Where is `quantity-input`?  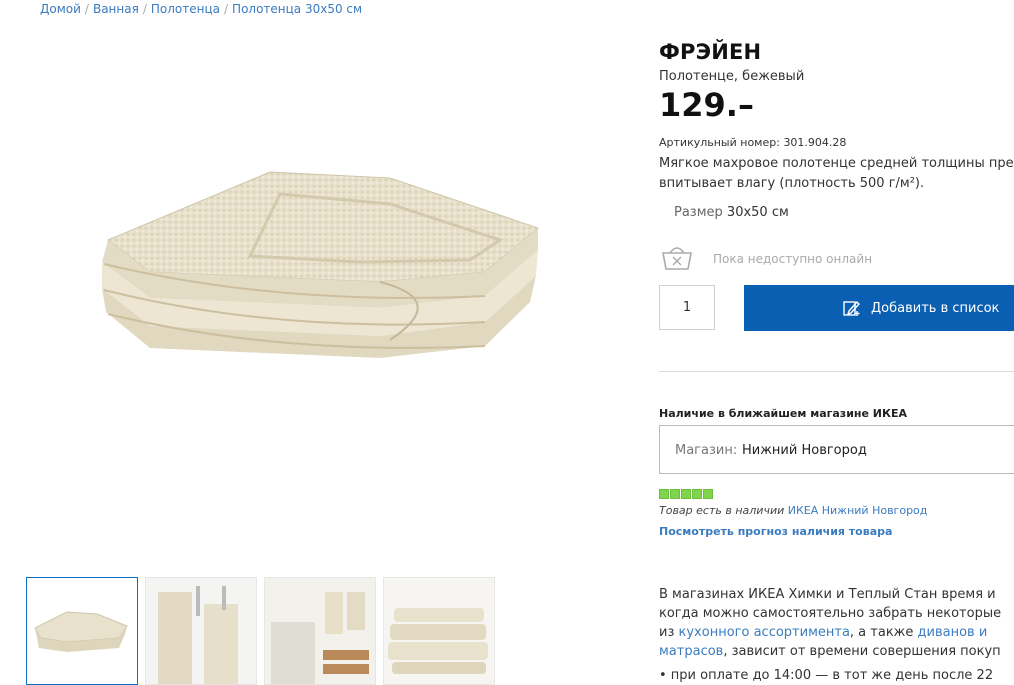 quantity-input is located at coordinates (687, 307).